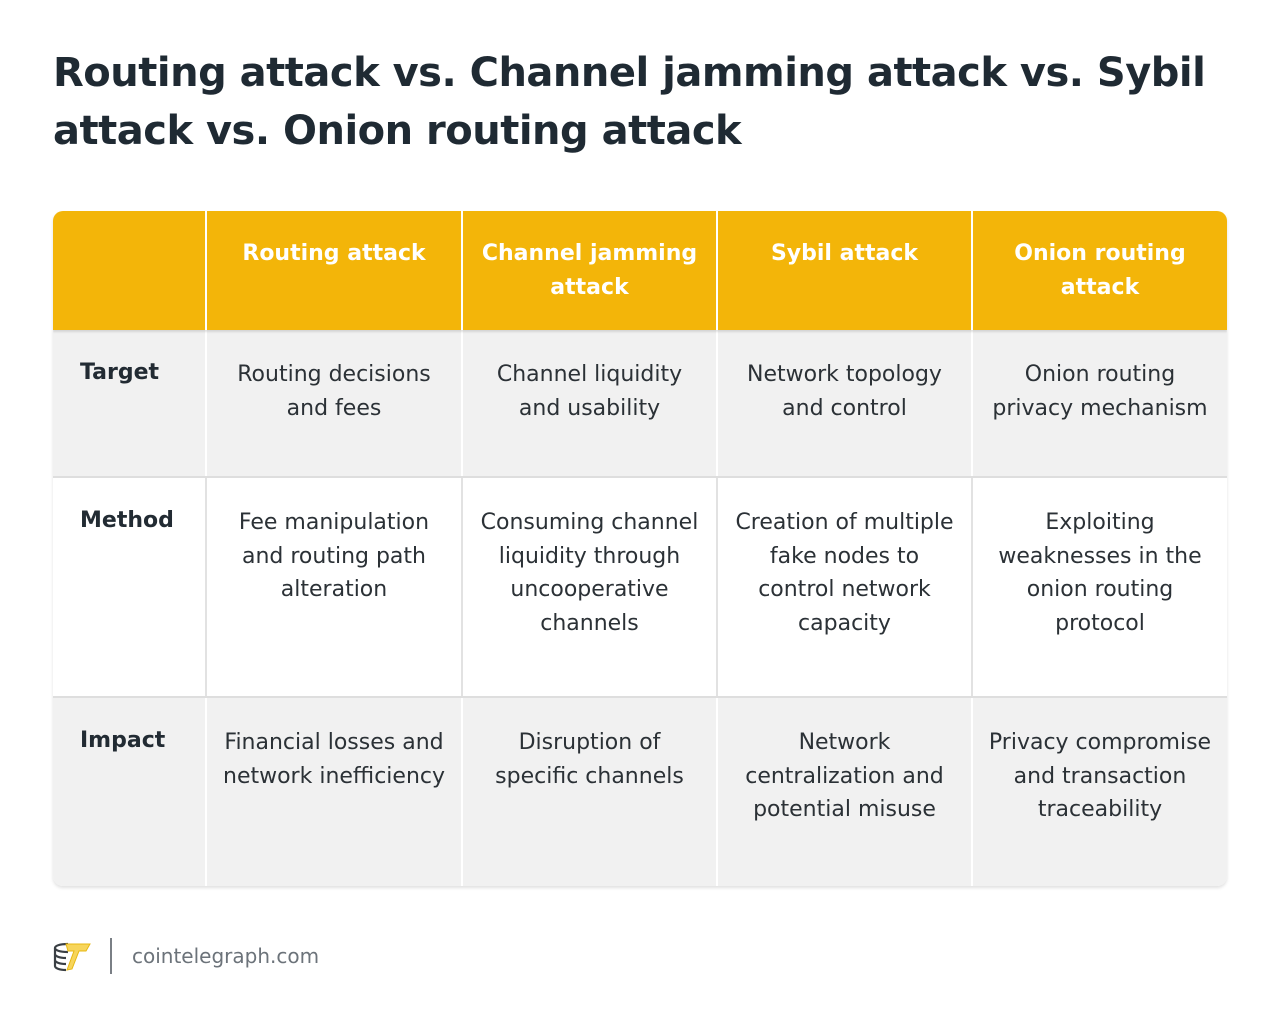 This screenshot has height=1028, width=1280. Describe the element at coordinates (130, 792) in the screenshot. I see `row-label: Impact` at that location.